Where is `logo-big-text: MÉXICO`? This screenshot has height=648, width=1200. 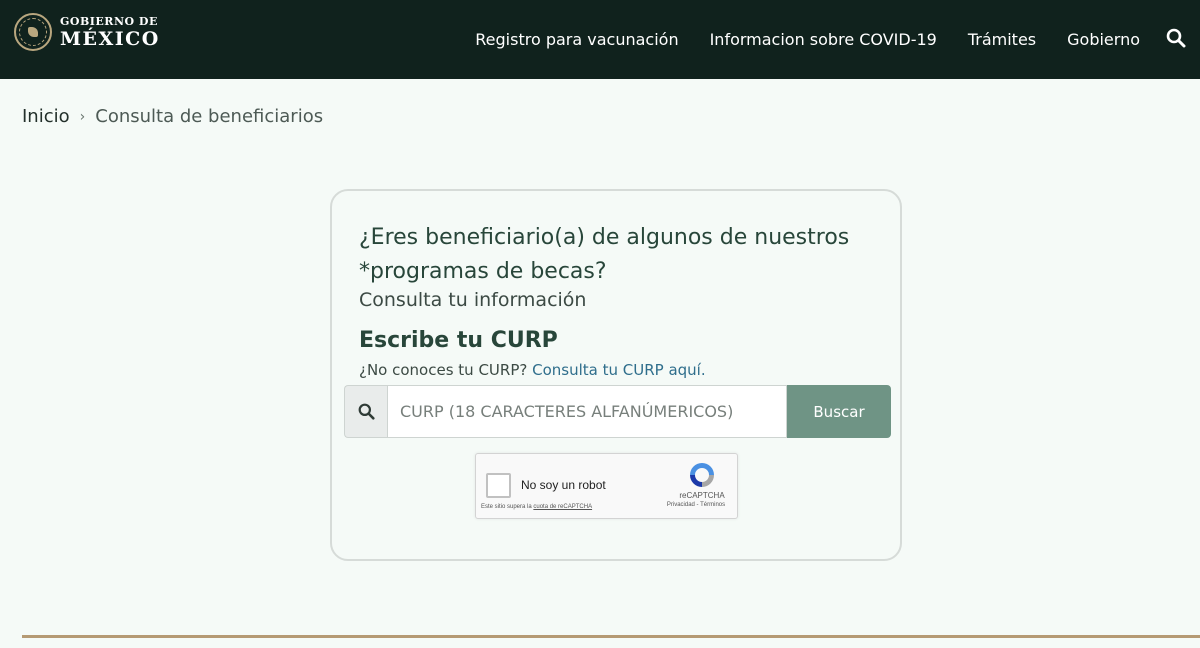 logo-big-text: MÉXICO is located at coordinates (110, 38).